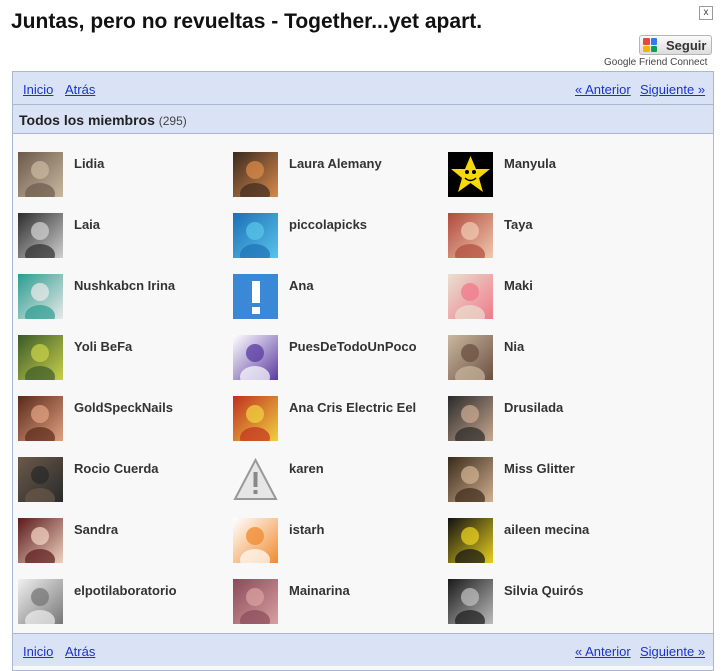 The height and width of the screenshot is (671, 723). Describe the element at coordinates (539, 468) in the screenshot. I see `member-name: Miss Glitter` at that location.